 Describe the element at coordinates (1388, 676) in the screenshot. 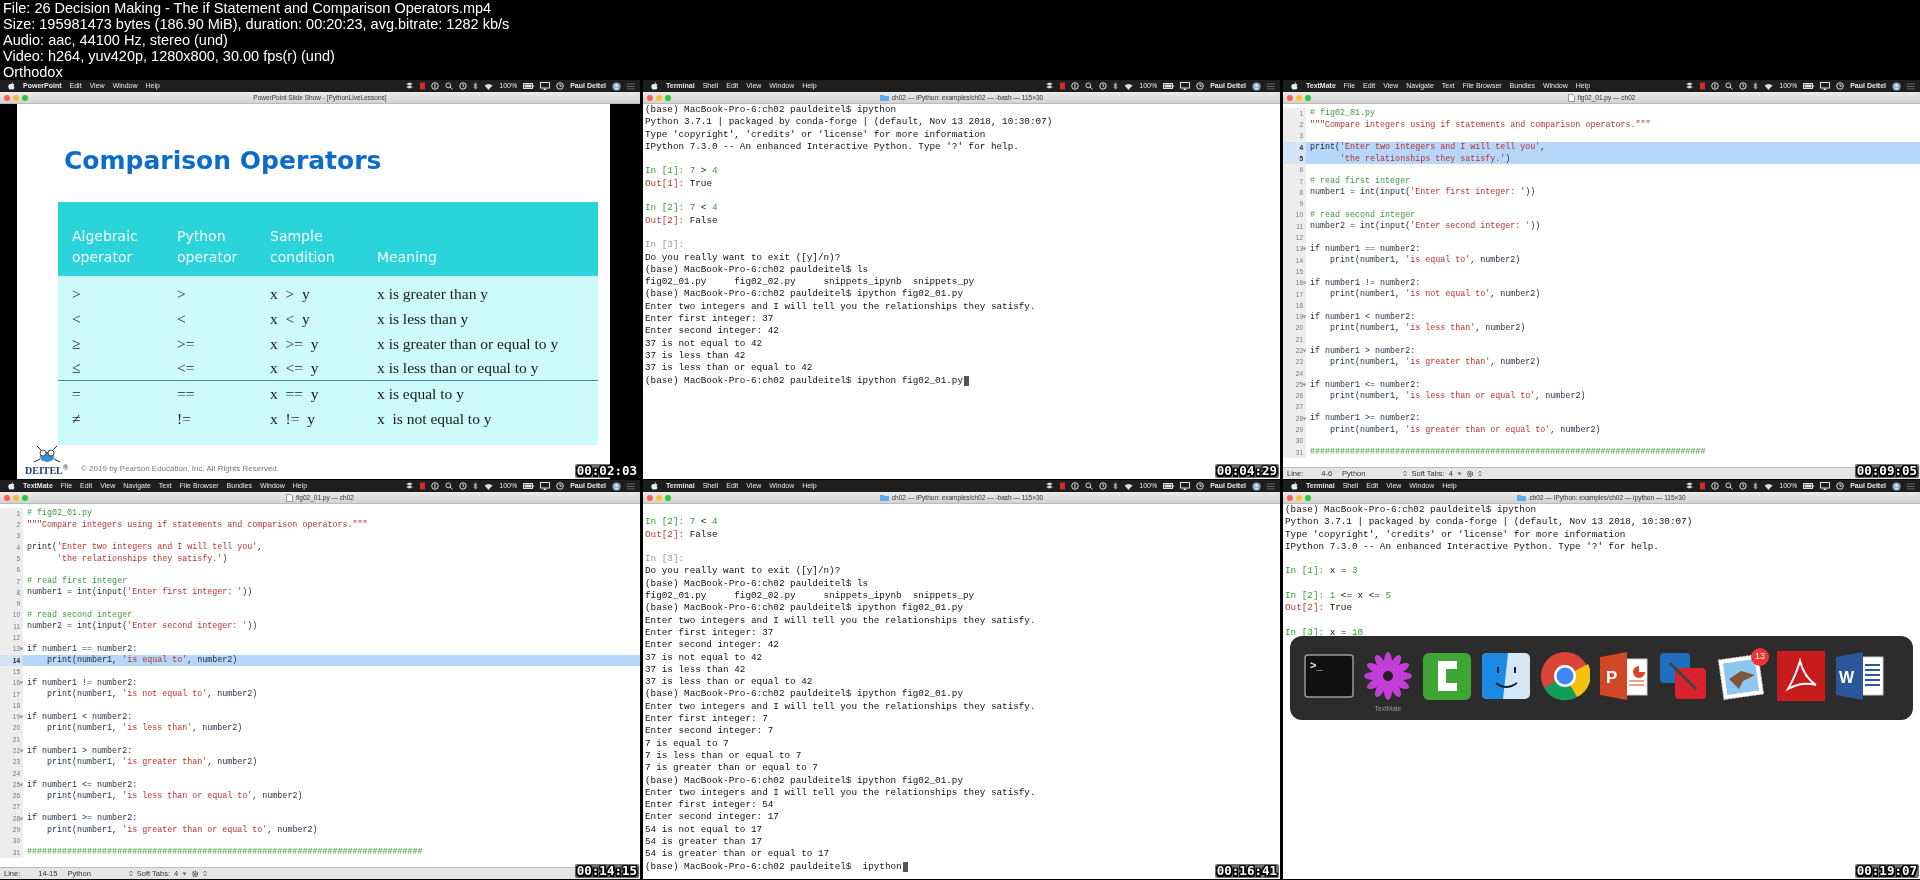

I see `flower-icon` at that location.